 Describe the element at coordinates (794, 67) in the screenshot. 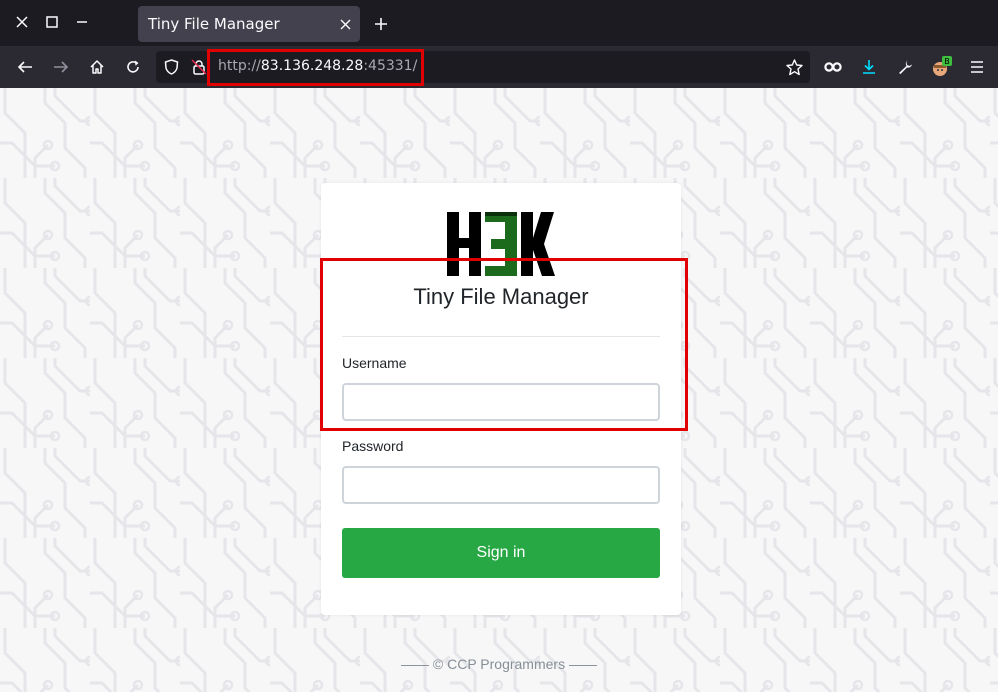

I see `bookmark-star-icon` at that location.